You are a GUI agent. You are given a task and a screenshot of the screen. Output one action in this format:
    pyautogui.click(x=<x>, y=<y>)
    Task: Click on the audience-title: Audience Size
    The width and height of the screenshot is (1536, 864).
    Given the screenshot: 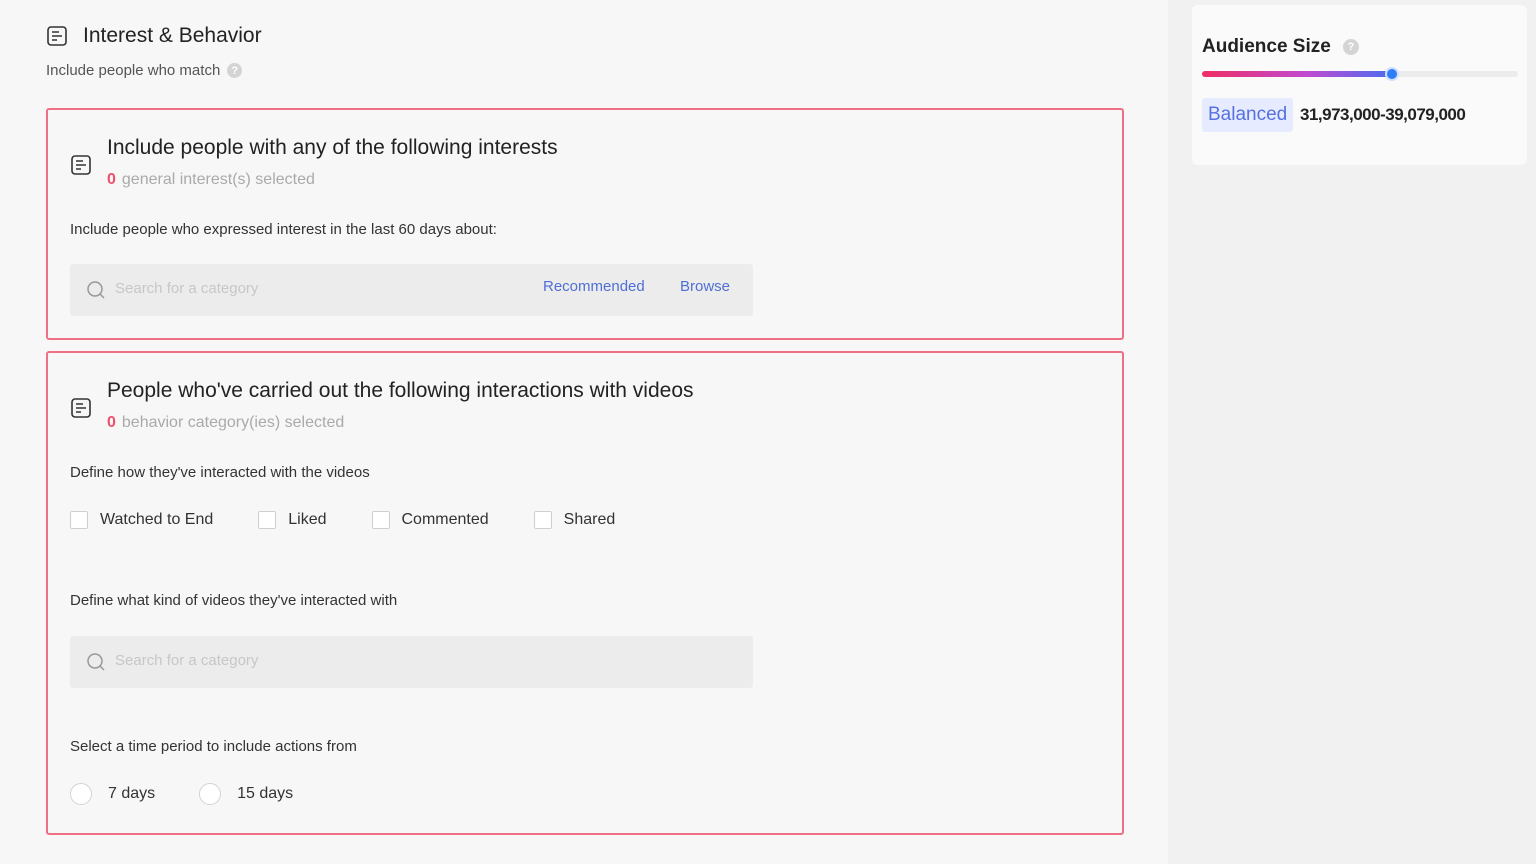 What is the action you would take?
    pyautogui.click(x=1266, y=46)
    